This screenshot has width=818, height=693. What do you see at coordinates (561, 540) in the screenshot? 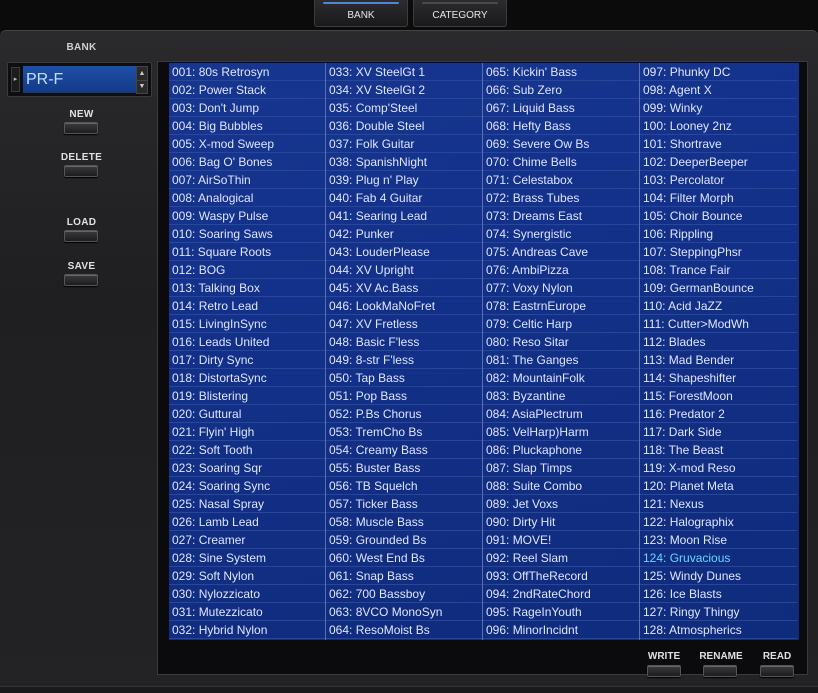
I see `patch-item: 091: MOVE!` at bounding box center [561, 540].